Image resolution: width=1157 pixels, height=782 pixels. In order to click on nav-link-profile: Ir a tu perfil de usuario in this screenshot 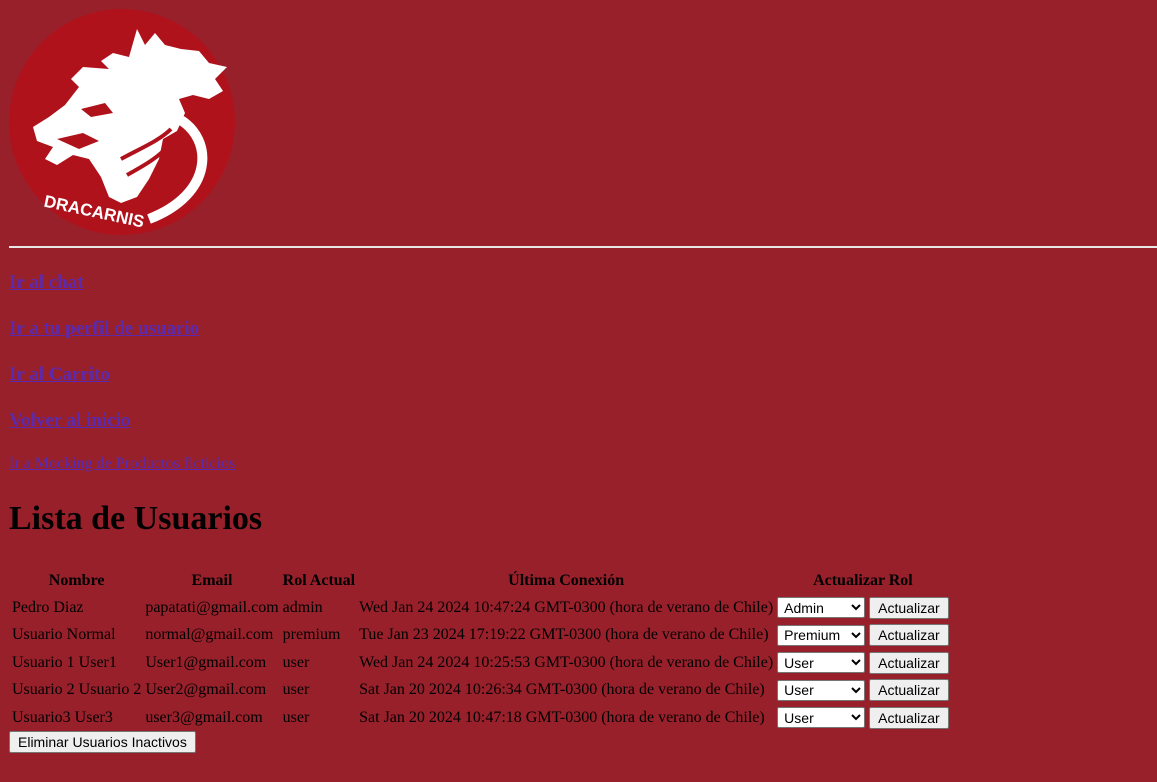, I will do `click(104, 329)`.